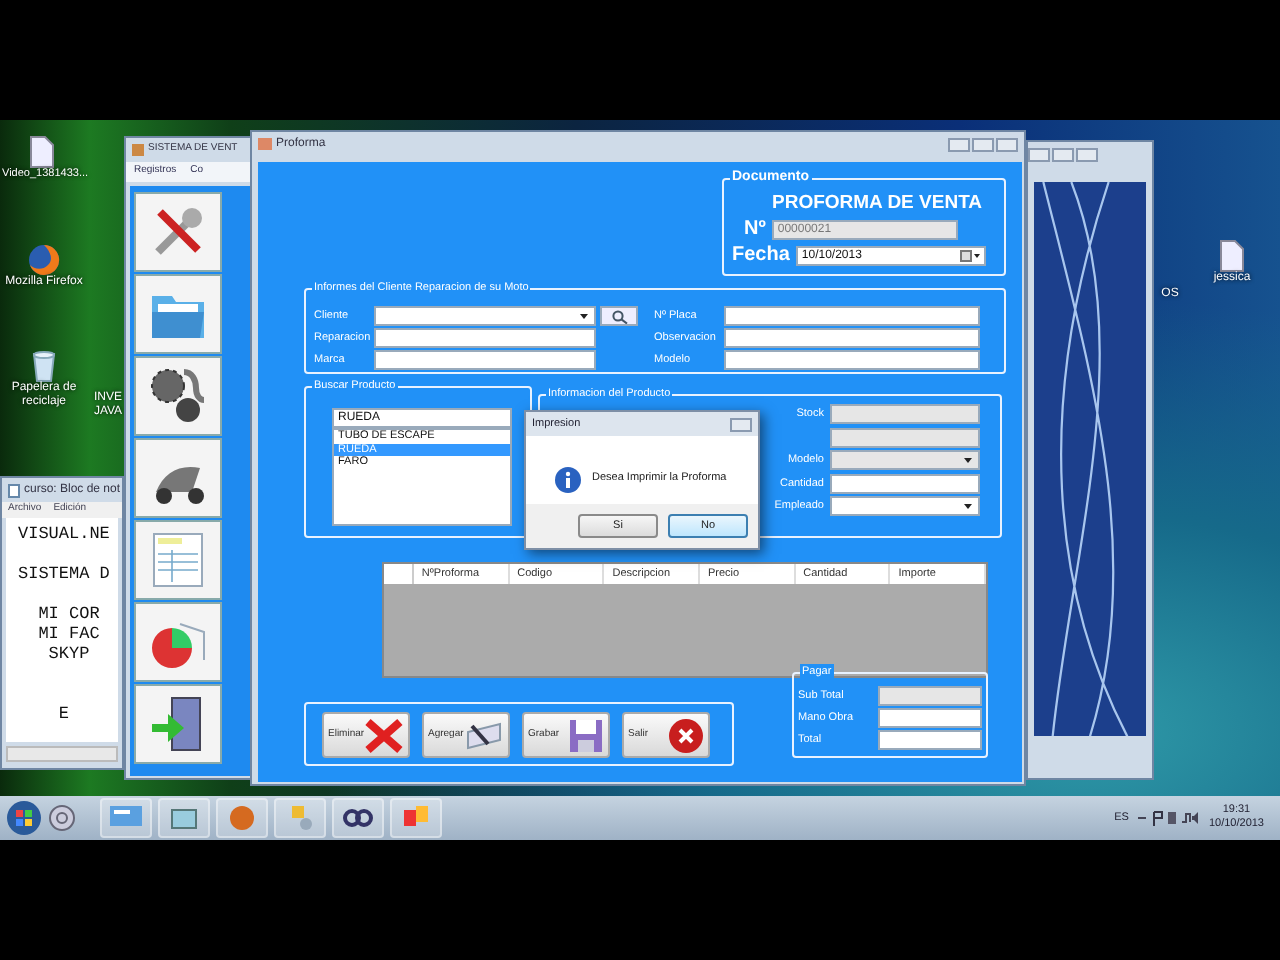 The height and width of the screenshot is (960, 1280). I want to click on text-line: E, so click(64, 714).